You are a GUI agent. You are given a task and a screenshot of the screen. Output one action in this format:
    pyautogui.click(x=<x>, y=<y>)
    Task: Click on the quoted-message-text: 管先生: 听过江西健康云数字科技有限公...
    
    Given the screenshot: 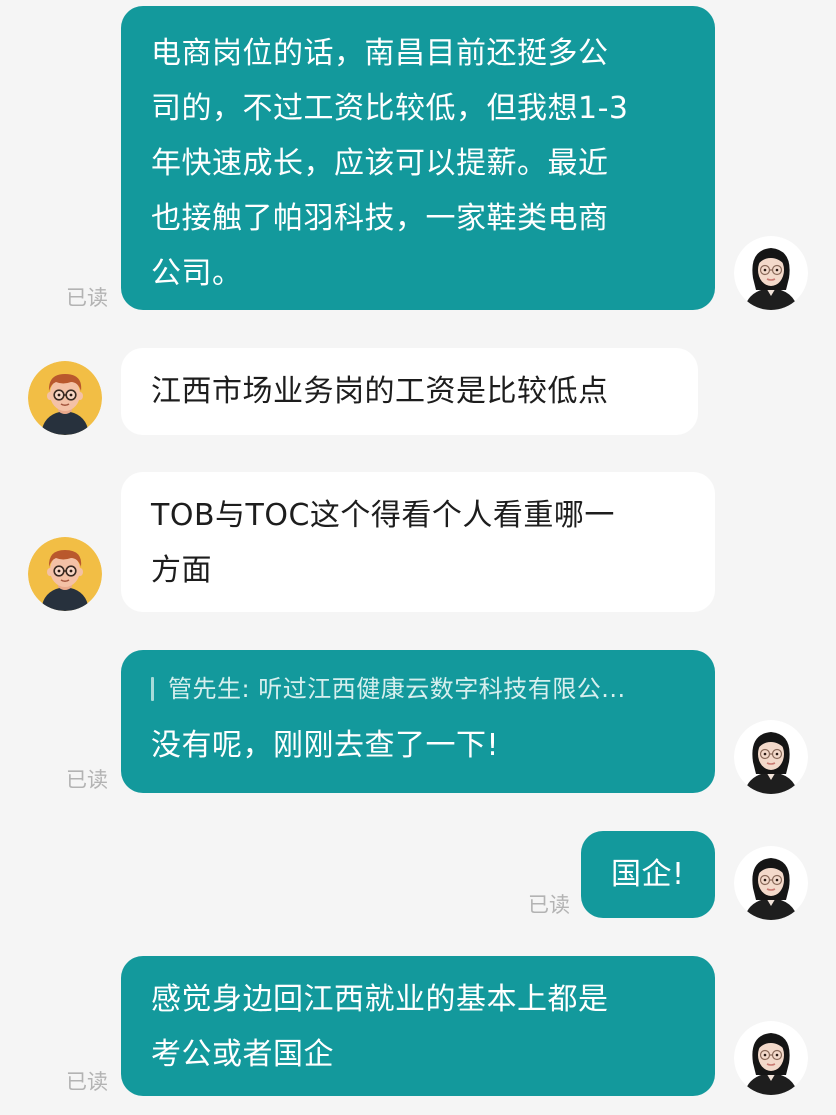 What is the action you would take?
    pyautogui.click(x=397, y=689)
    